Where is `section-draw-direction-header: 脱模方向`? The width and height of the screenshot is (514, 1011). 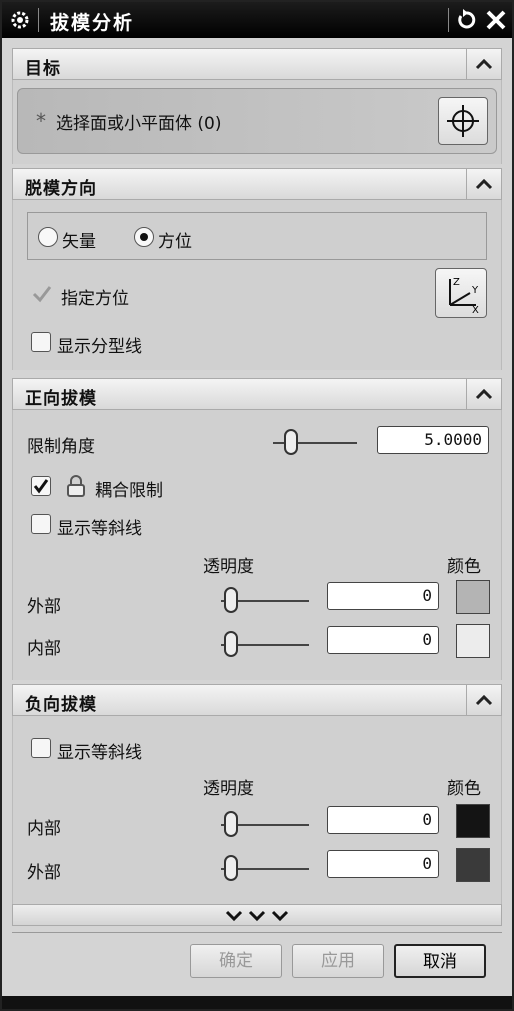 section-draw-direction-header: 脱模方向 is located at coordinates (257, 184).